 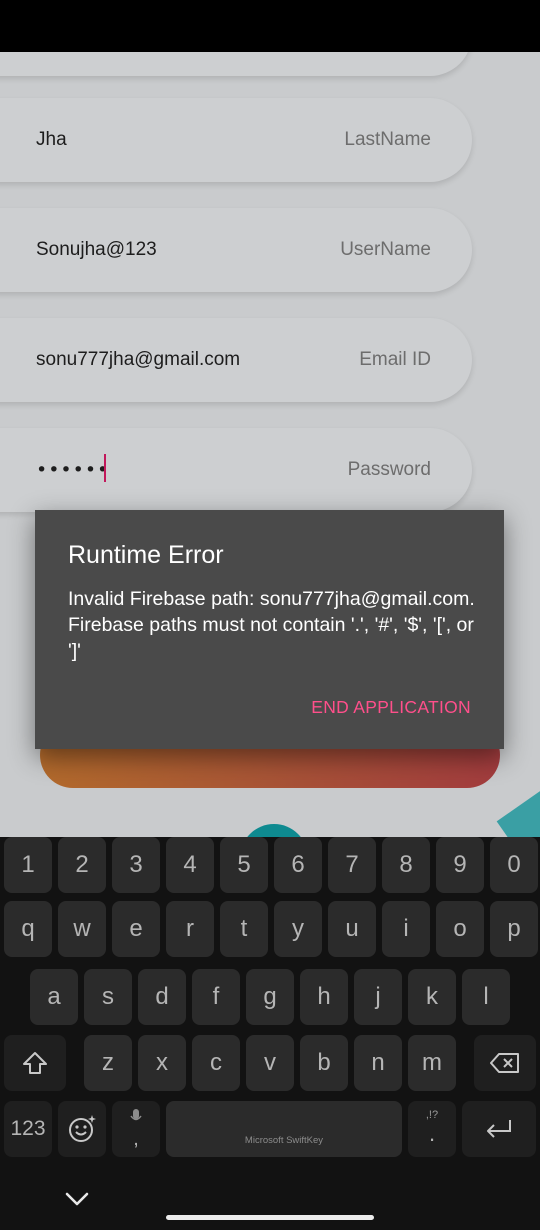 What do you see at coordinates (136, 1115) in the screenshot?
I see `microphone-icon` at bounding box center [136, 1115].